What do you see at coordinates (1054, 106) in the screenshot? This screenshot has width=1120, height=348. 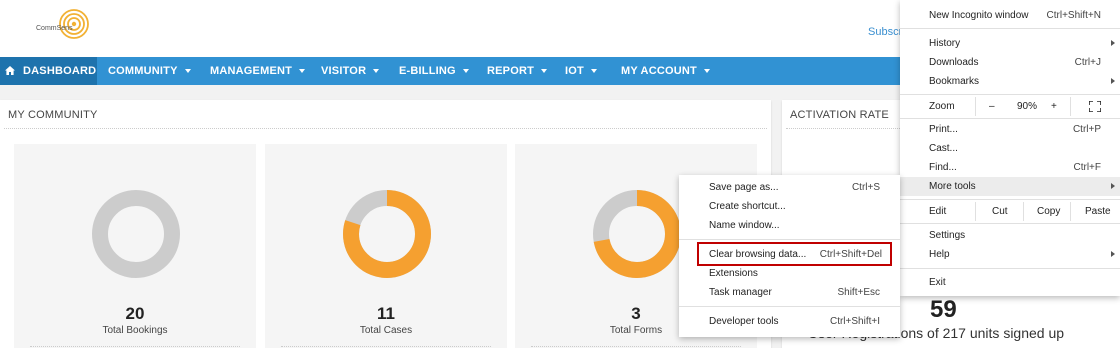 I see `zoom-in-button: +` at bounding box center [1054, 106].